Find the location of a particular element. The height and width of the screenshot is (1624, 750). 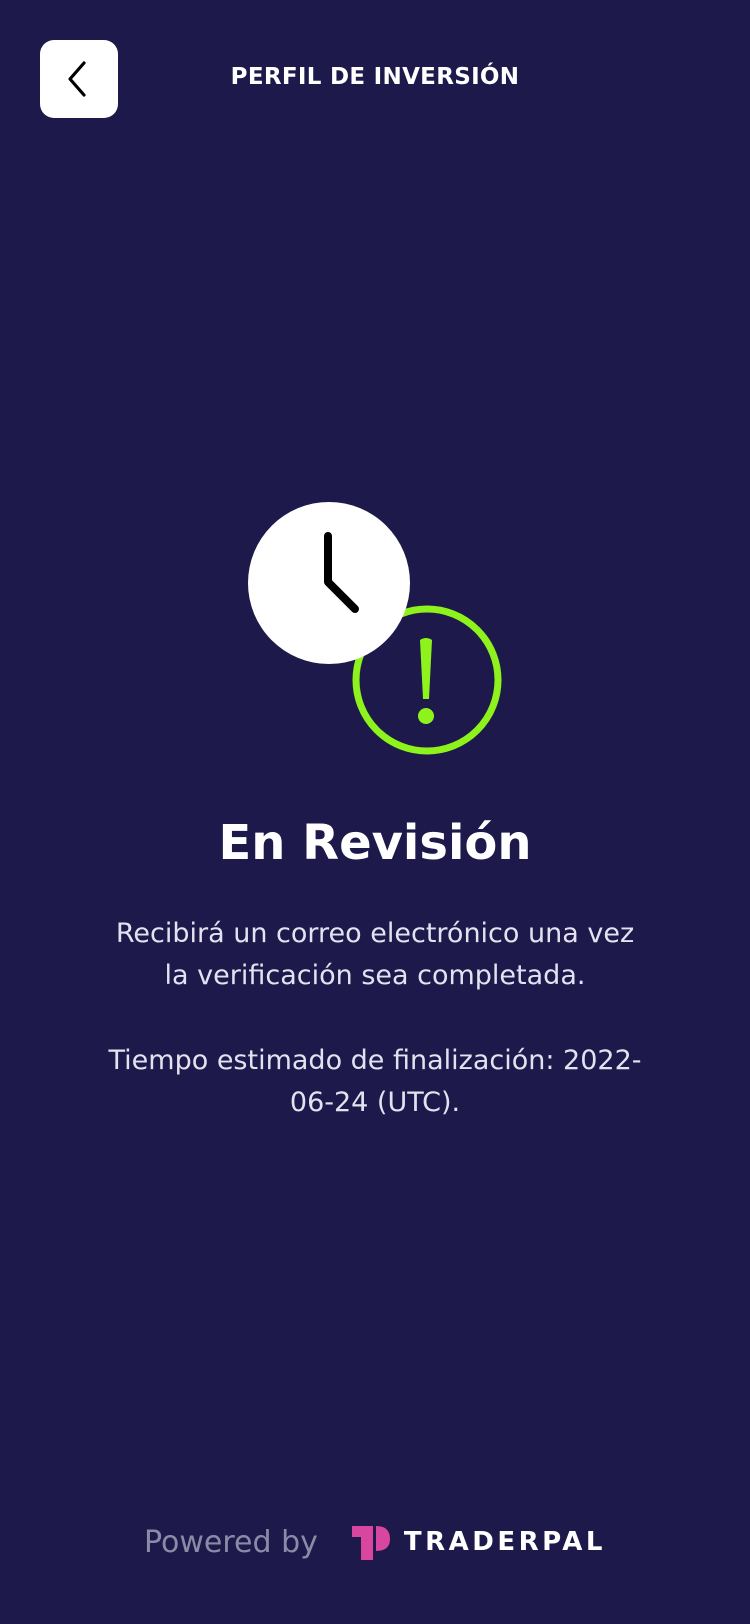

footer: Powered by TRADERPAL is located at coordinates (375, 1542).